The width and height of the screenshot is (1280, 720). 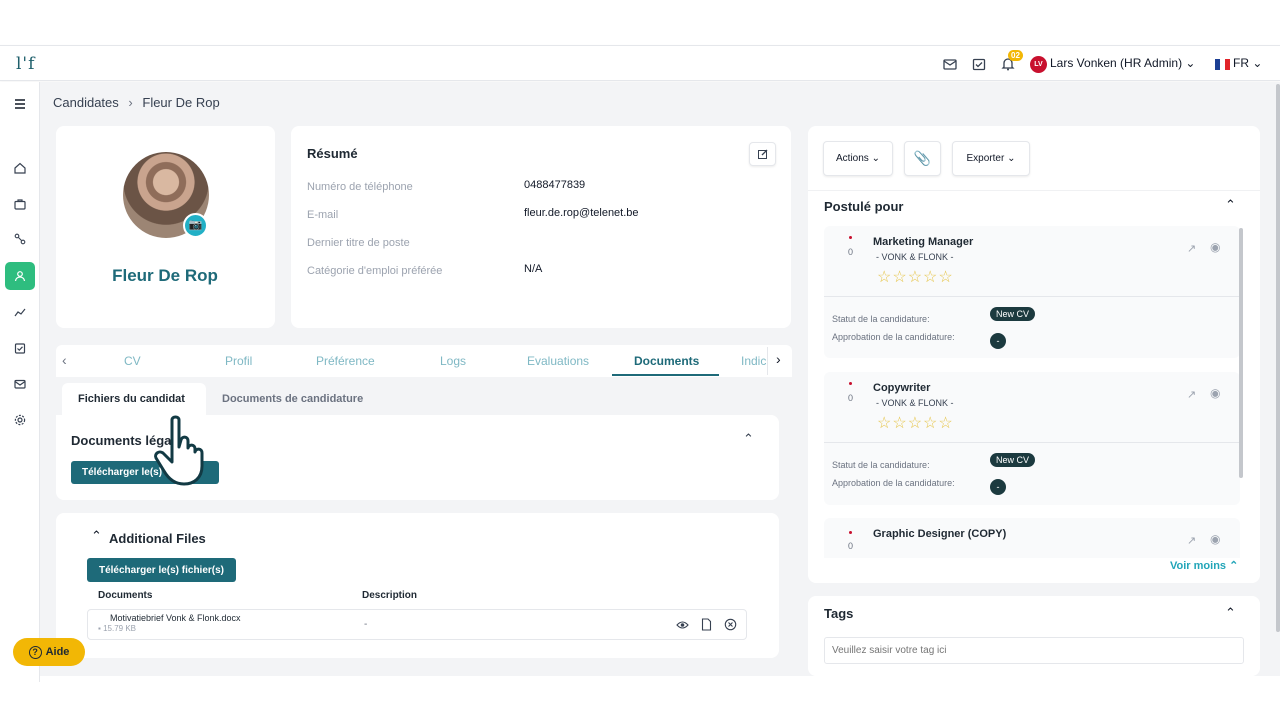 What do you see at coordinates (923, 242) in the screenshot?
I see `job-title: Marketing Manager` at bounding box center [923, 242].